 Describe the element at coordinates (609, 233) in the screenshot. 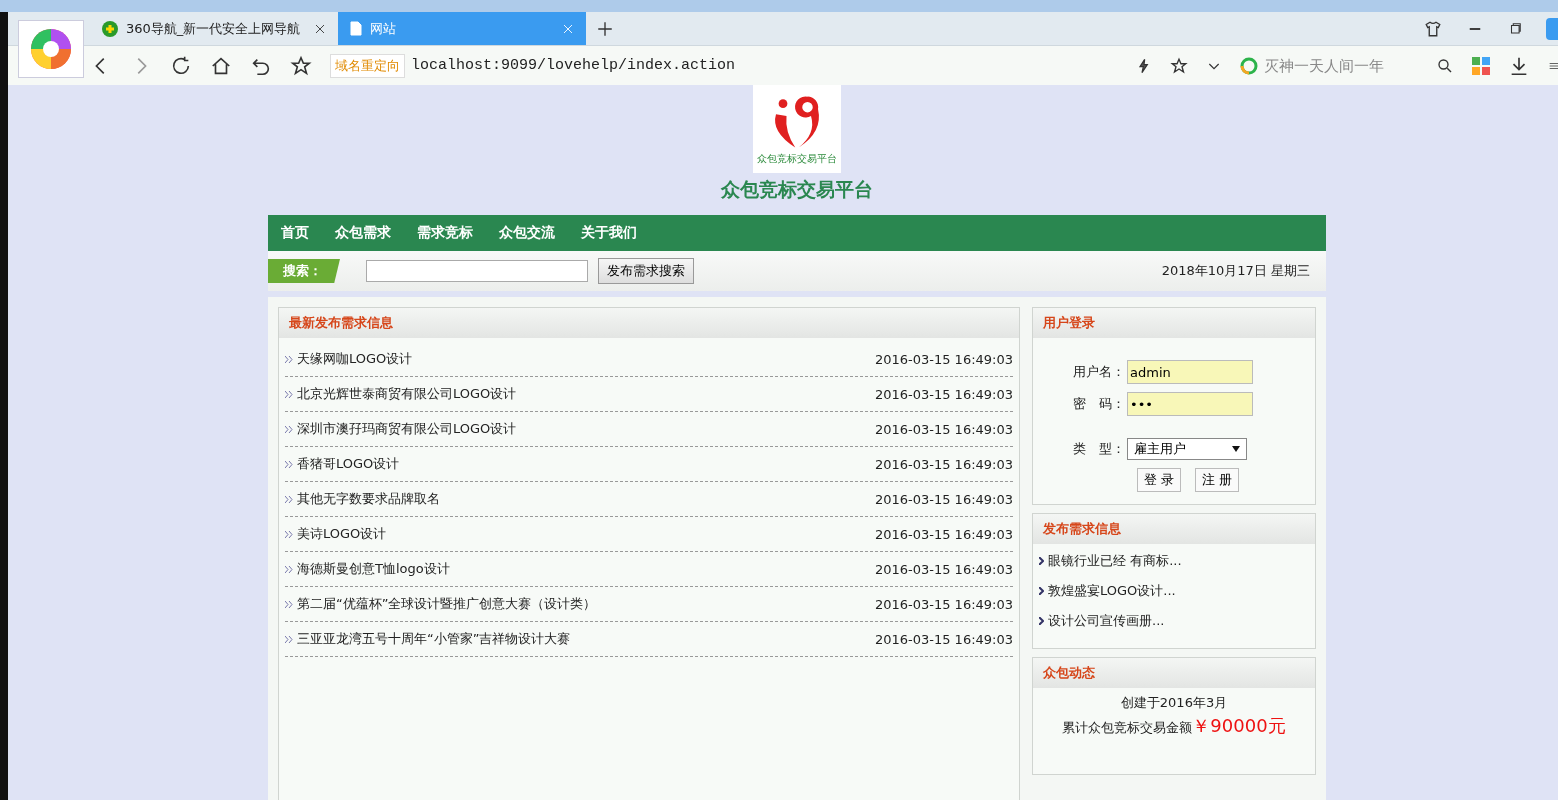

I see `nav-link: 关于我们` at that location.